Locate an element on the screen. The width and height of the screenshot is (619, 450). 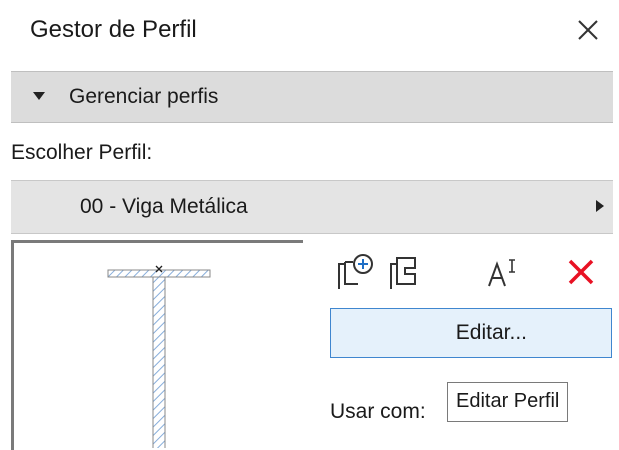
collapse-triangle-icon is located at coordinates (39, 96).